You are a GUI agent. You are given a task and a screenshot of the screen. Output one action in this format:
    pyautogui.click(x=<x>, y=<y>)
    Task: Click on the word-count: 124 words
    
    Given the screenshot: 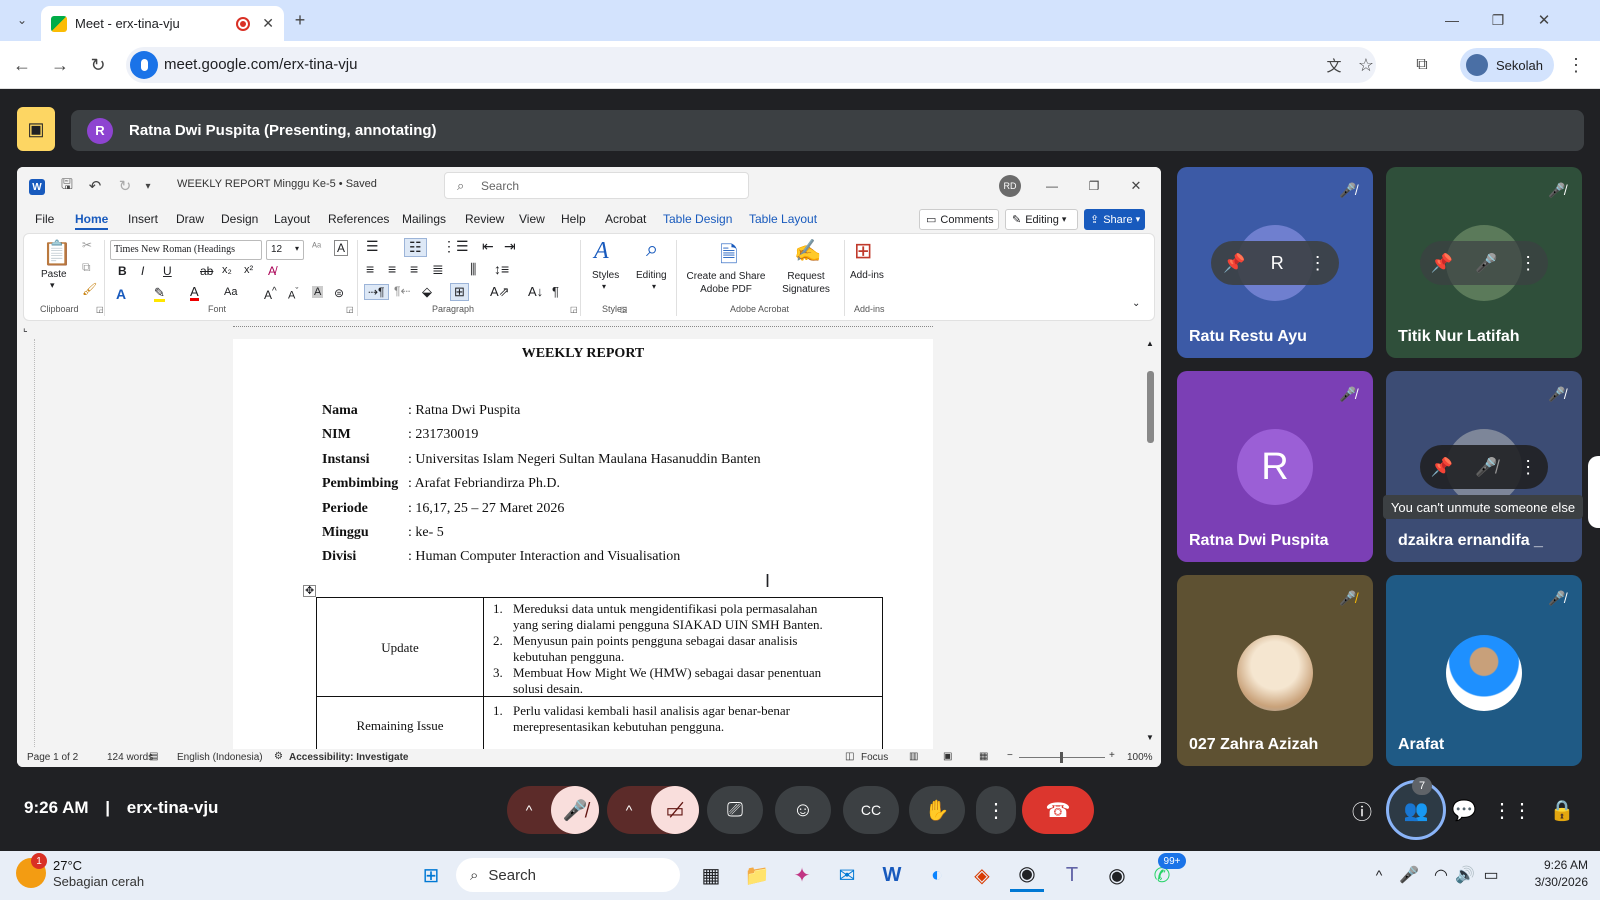 What is the action you would take?
    pyautogui.click(x=130, y=757)
    